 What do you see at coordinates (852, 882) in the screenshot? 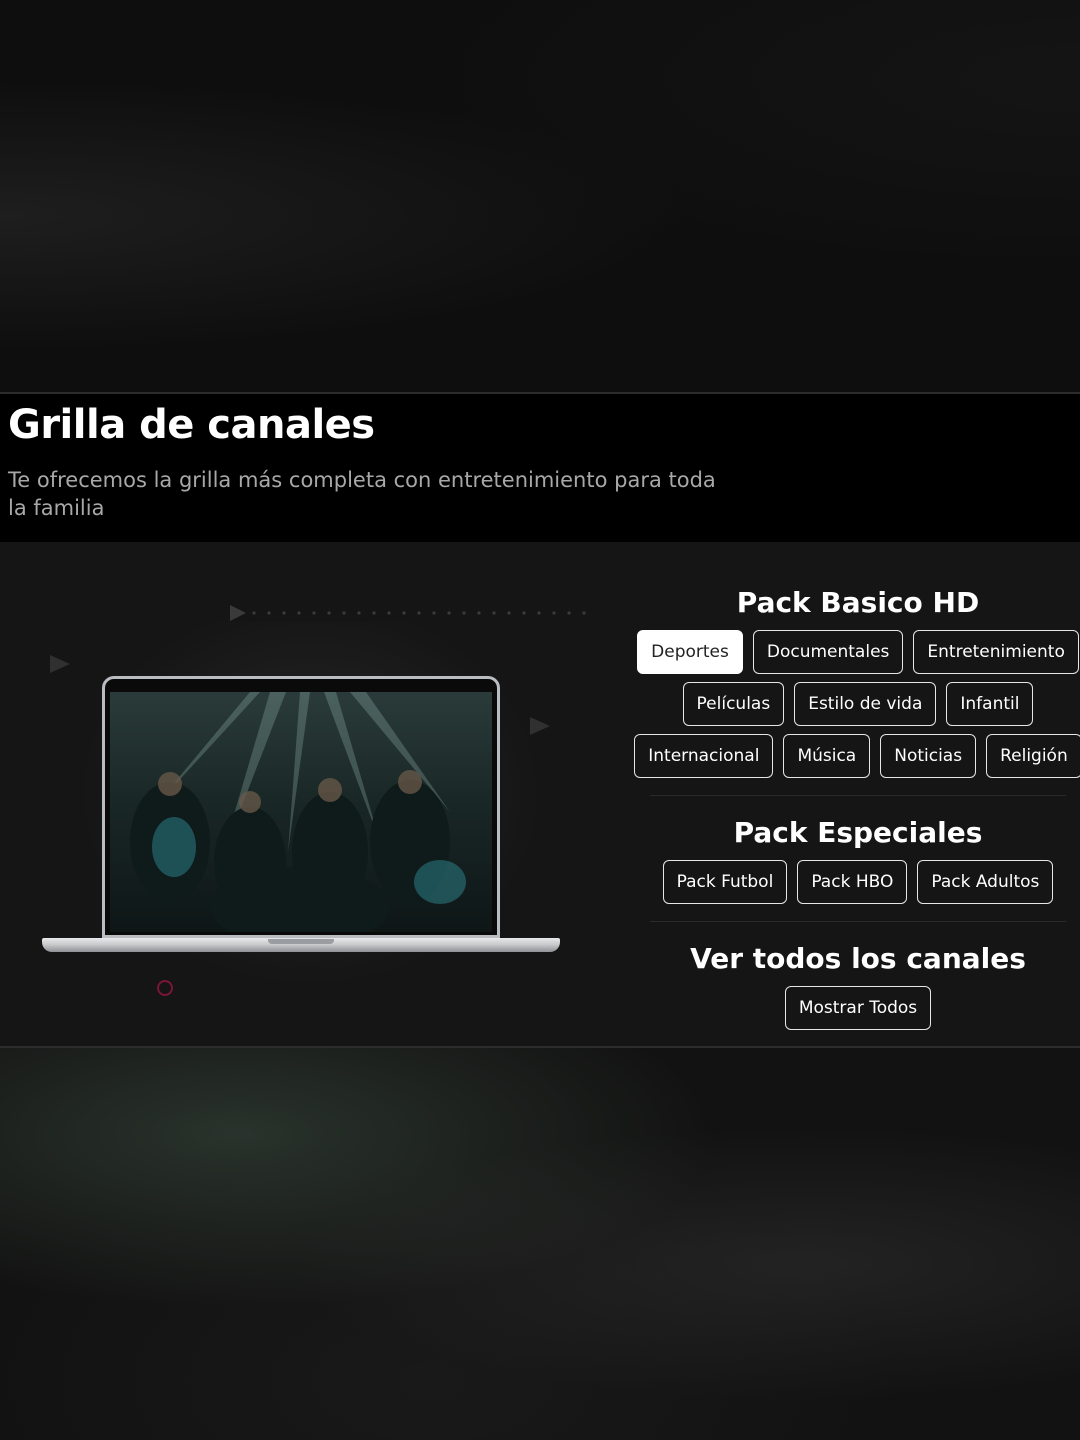
I see `chip-pack-hbo: Pack HBO` at bounding box center [852, 882].